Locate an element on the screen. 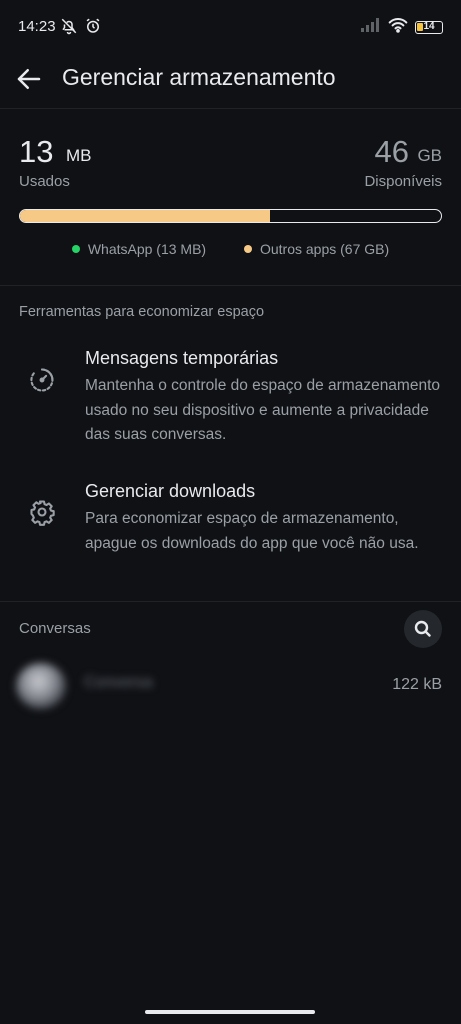 The width and height of the screenshot is (461, 1024). alarm-icon is located at coordinates (93, 28).